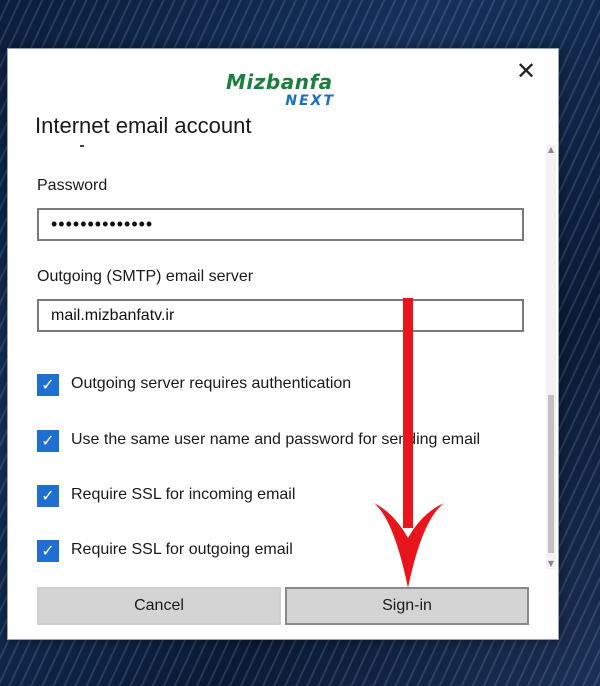 This screenshot has height=686, width=600. I want to click on sign-in-button: Sign-in, so click(407, 606).